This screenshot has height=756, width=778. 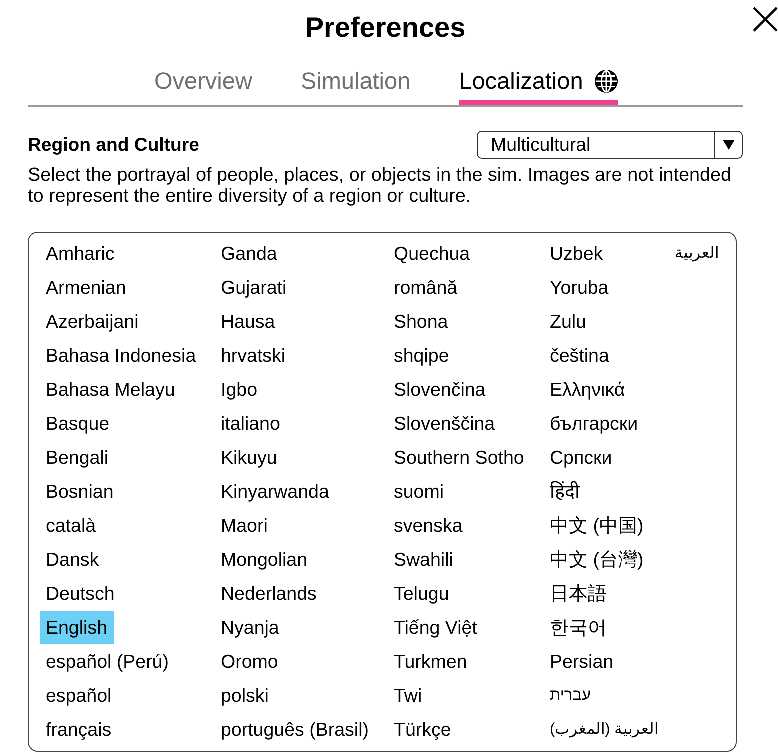 What do you see at coordinates (581, 457) in the screenshot?
I see `language-option: Српски` at bounding box center [581, 457].